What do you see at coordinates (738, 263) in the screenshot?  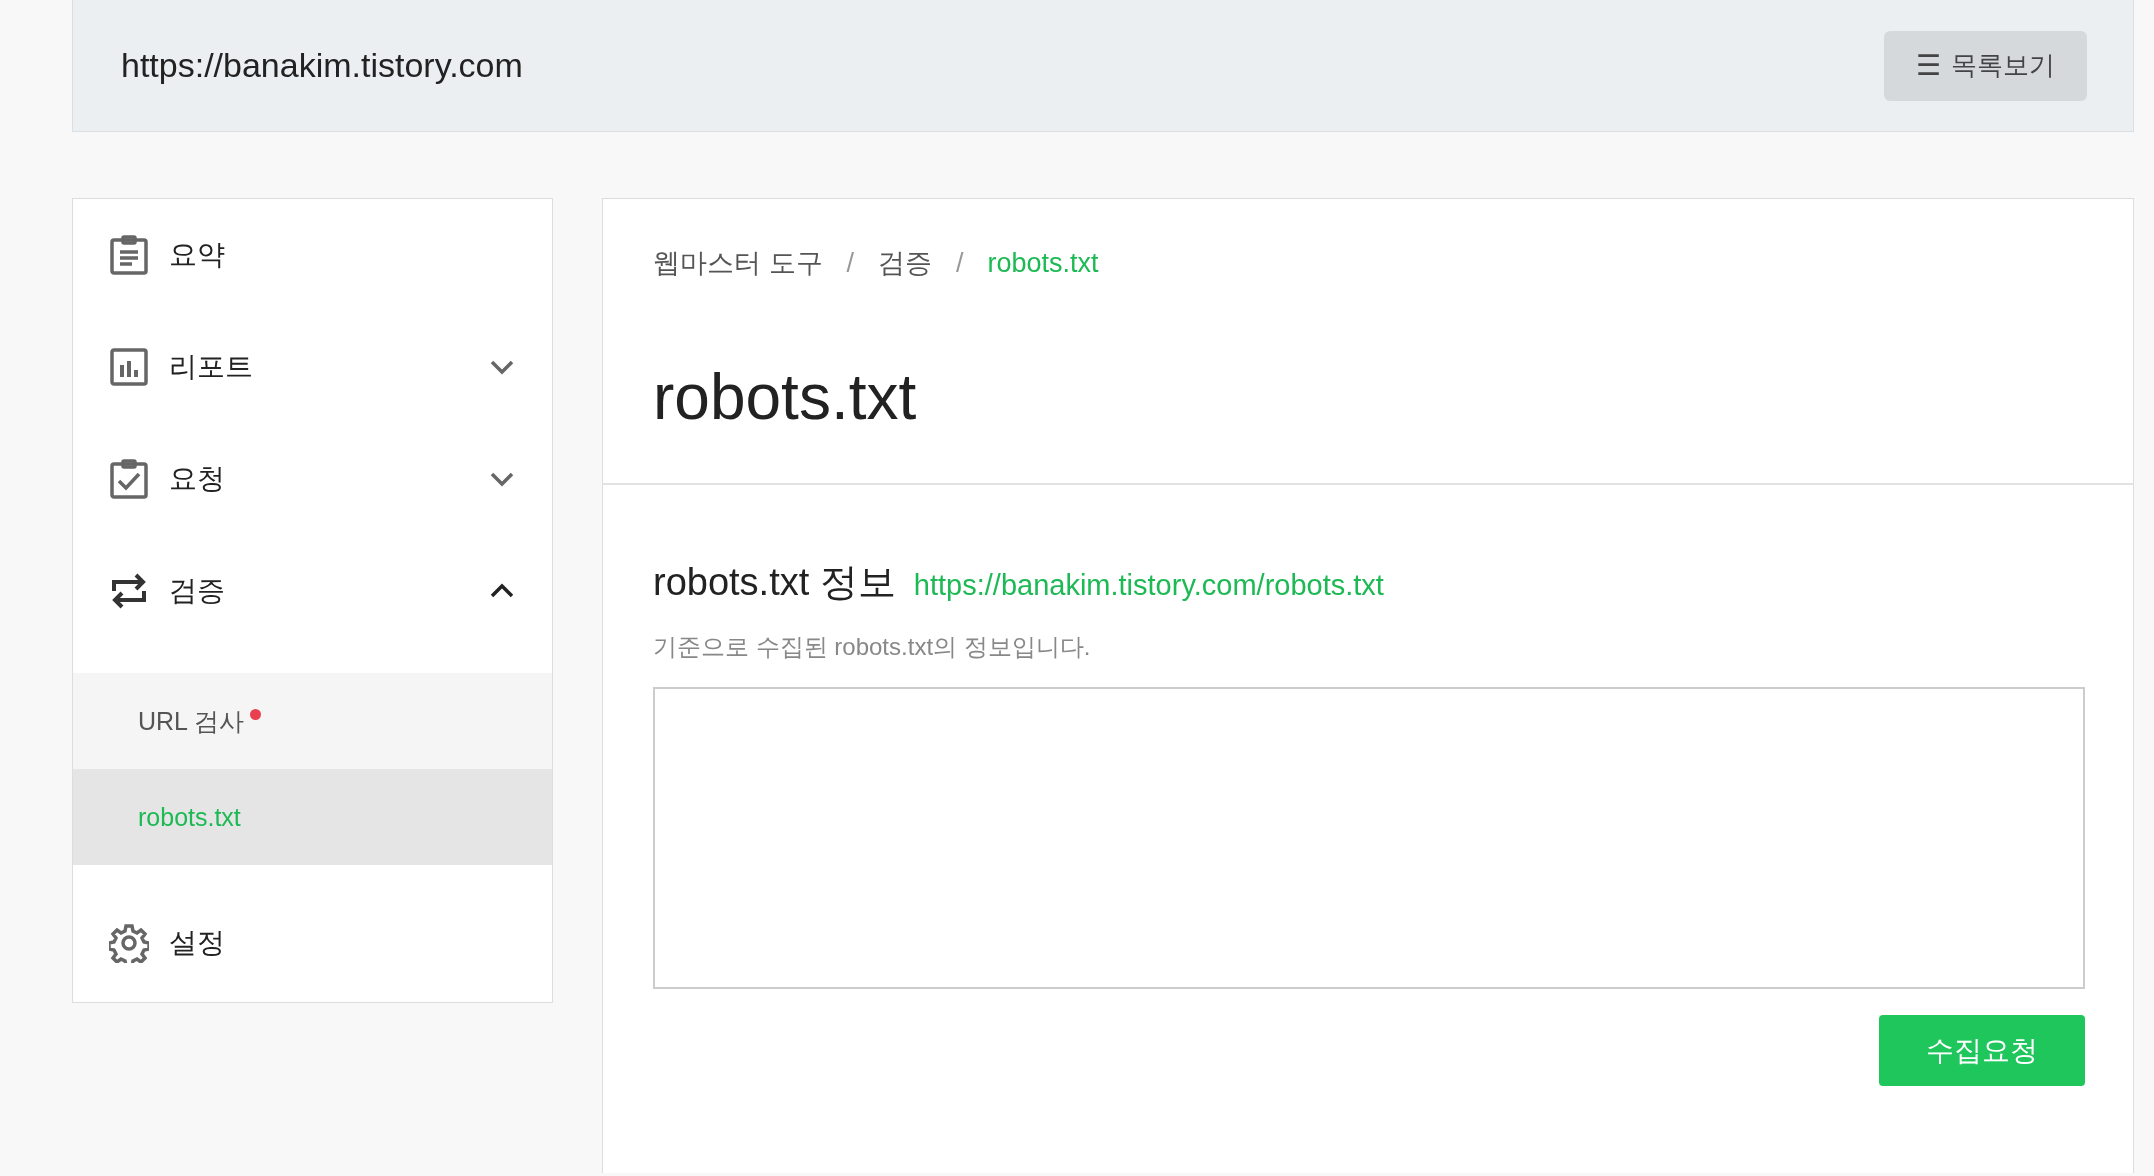 I see `breadcrumb-item: 웹마스터 도구` at bounding box center [738, 263].